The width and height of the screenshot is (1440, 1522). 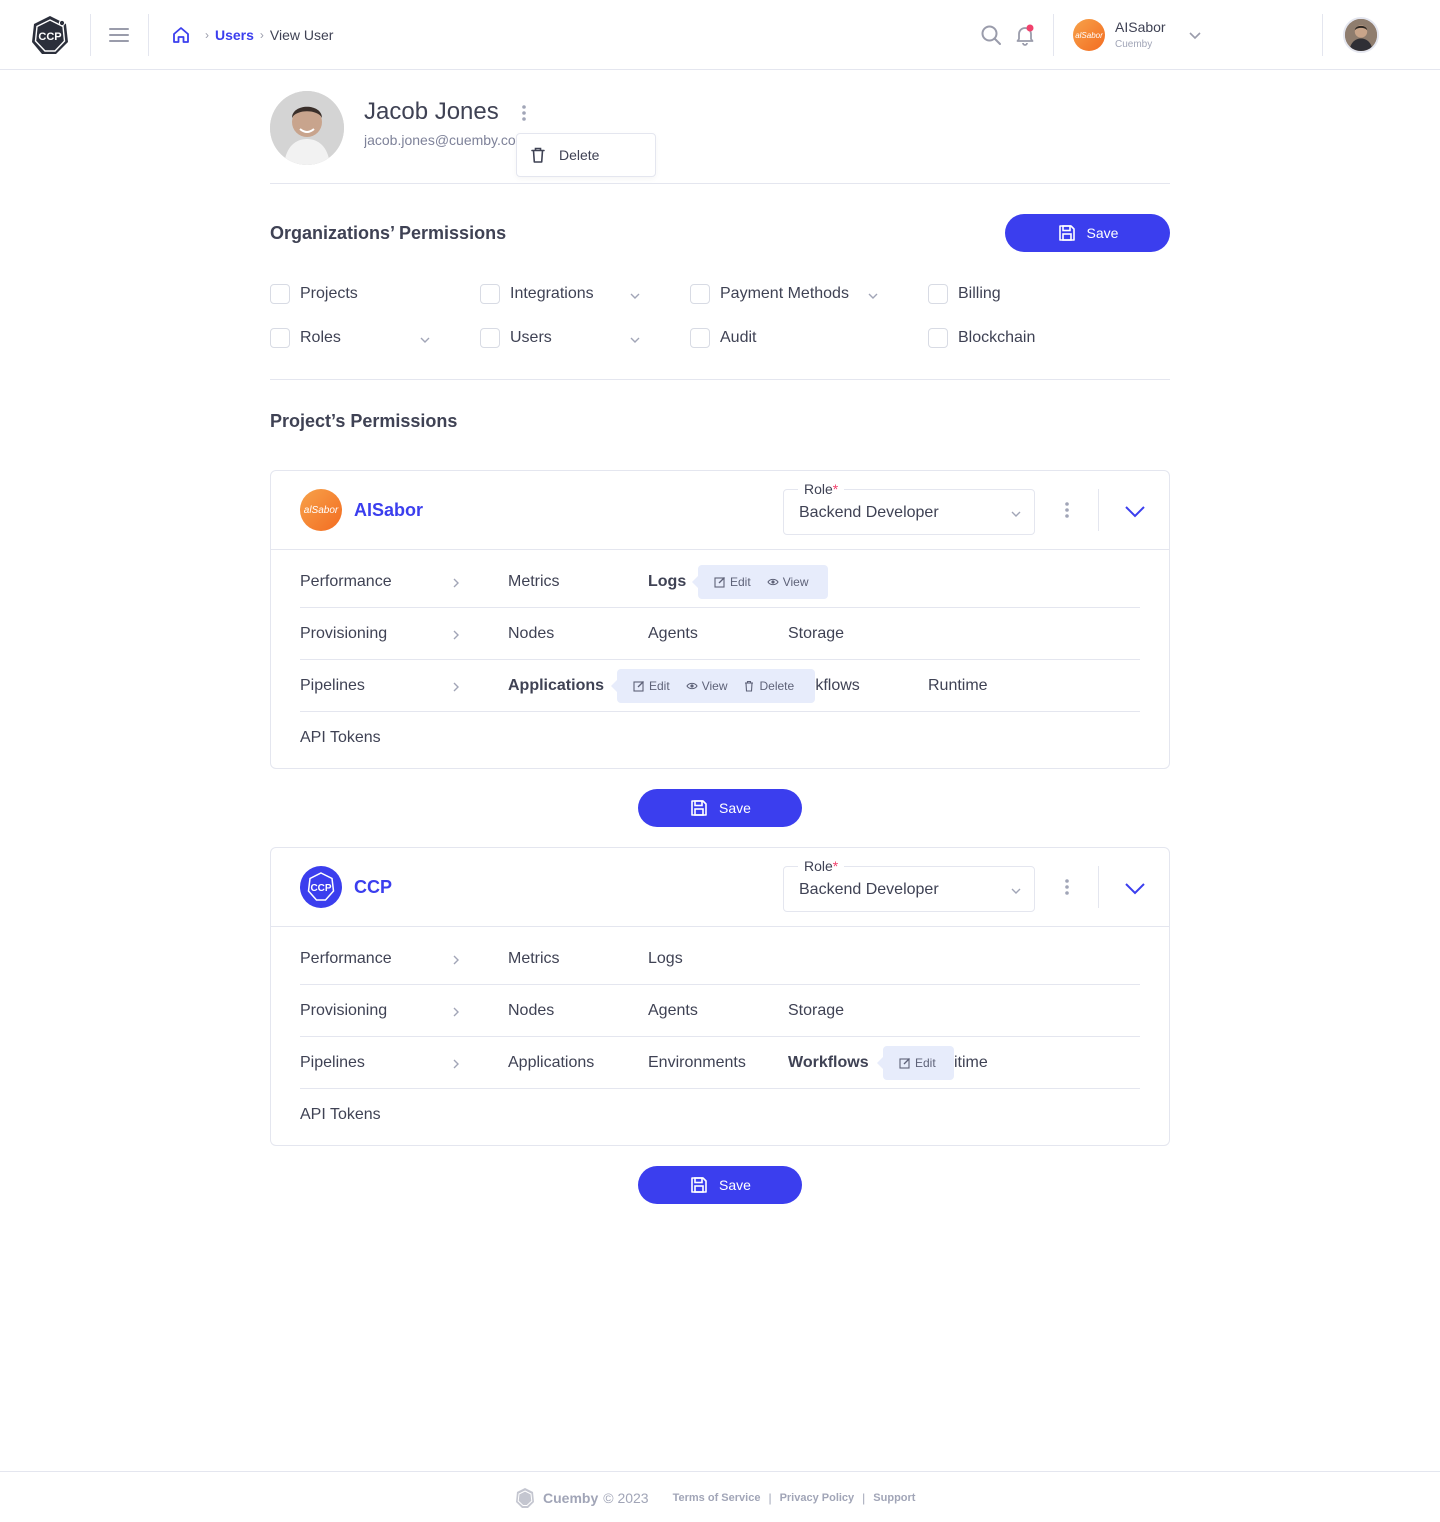 What do you see at coordinates (1025, 35) in the screenshot?
I see `notification-bell-icon` at bounding box center [1025, 35].